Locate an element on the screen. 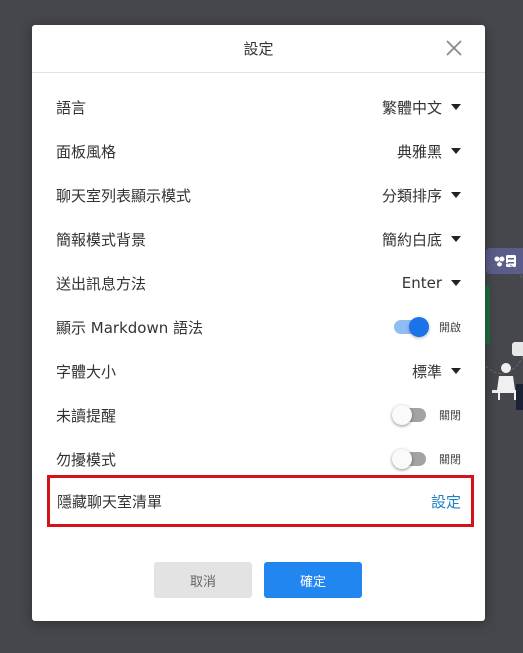  font-size-select: 標準 is located at coordinates (436, 371).